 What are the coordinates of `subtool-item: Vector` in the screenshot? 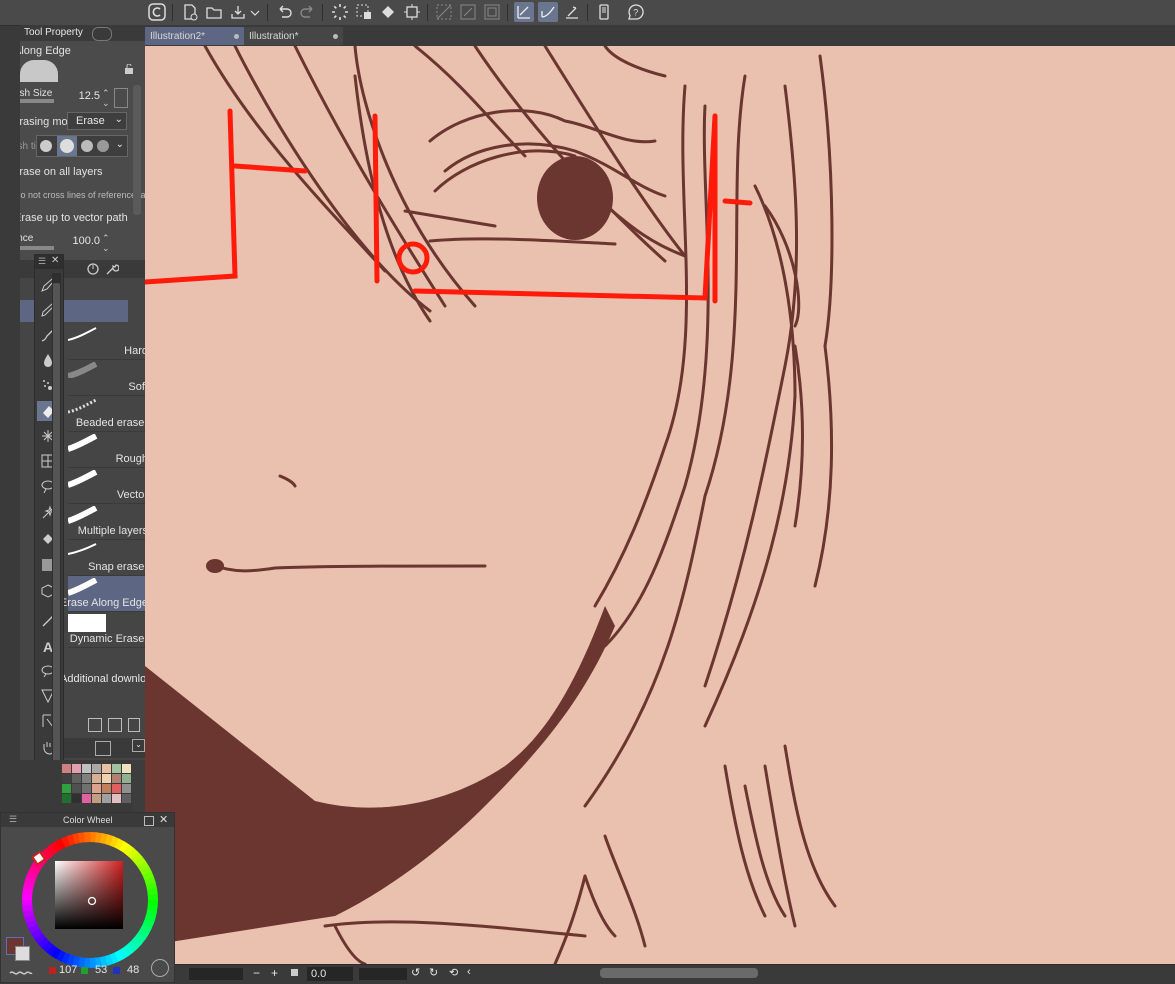 It's located at (106, 486).